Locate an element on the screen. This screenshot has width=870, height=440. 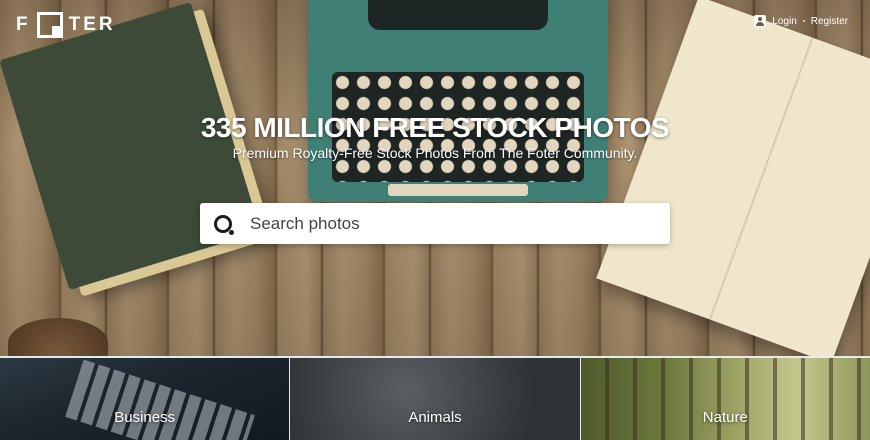
typewriter-spacebar is located at coordinates (458, 190).